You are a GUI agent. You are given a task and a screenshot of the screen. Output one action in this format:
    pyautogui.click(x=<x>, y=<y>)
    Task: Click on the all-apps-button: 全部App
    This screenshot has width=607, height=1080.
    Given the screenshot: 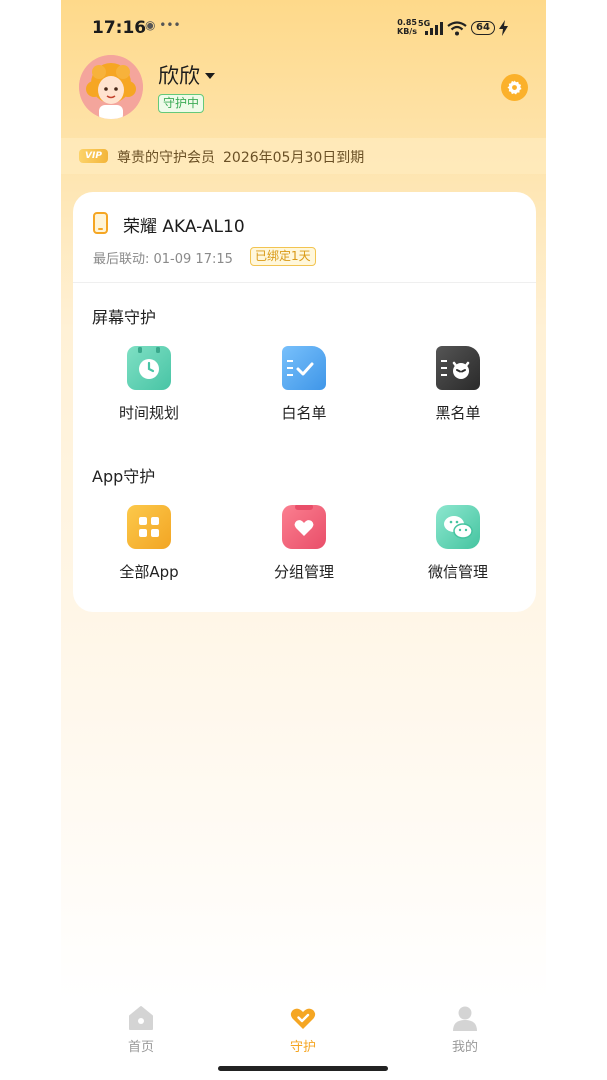 What is the action you would take?
    pyautogui.click(x=149, y=543)
    